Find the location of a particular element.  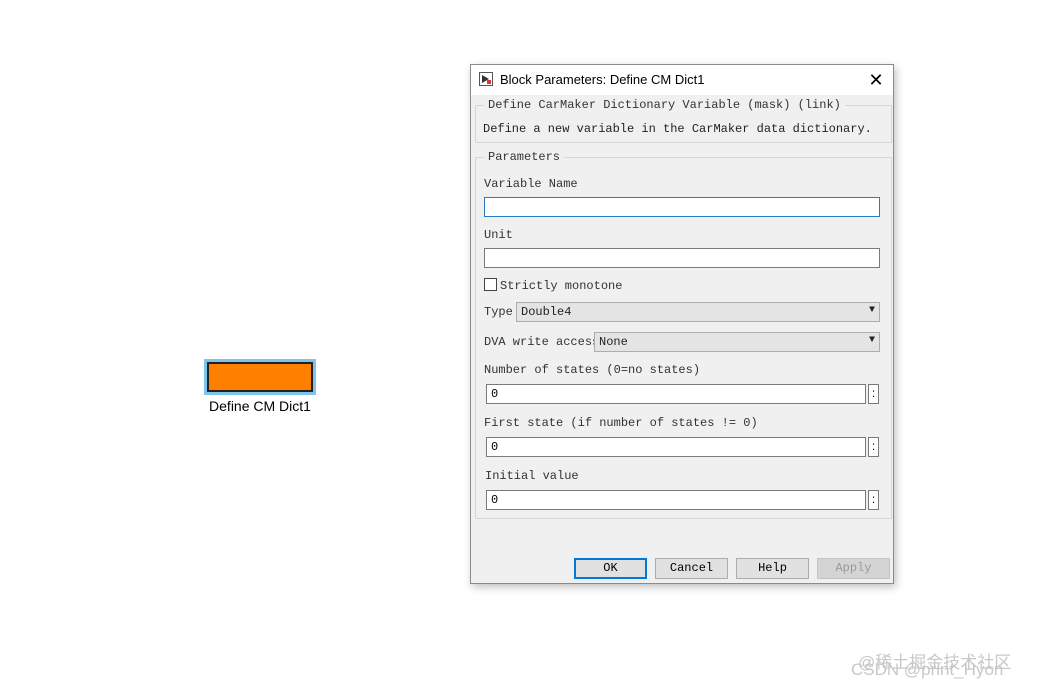

first-state-label: First state (if number of states != 0) is located at coordinates (621, 423).